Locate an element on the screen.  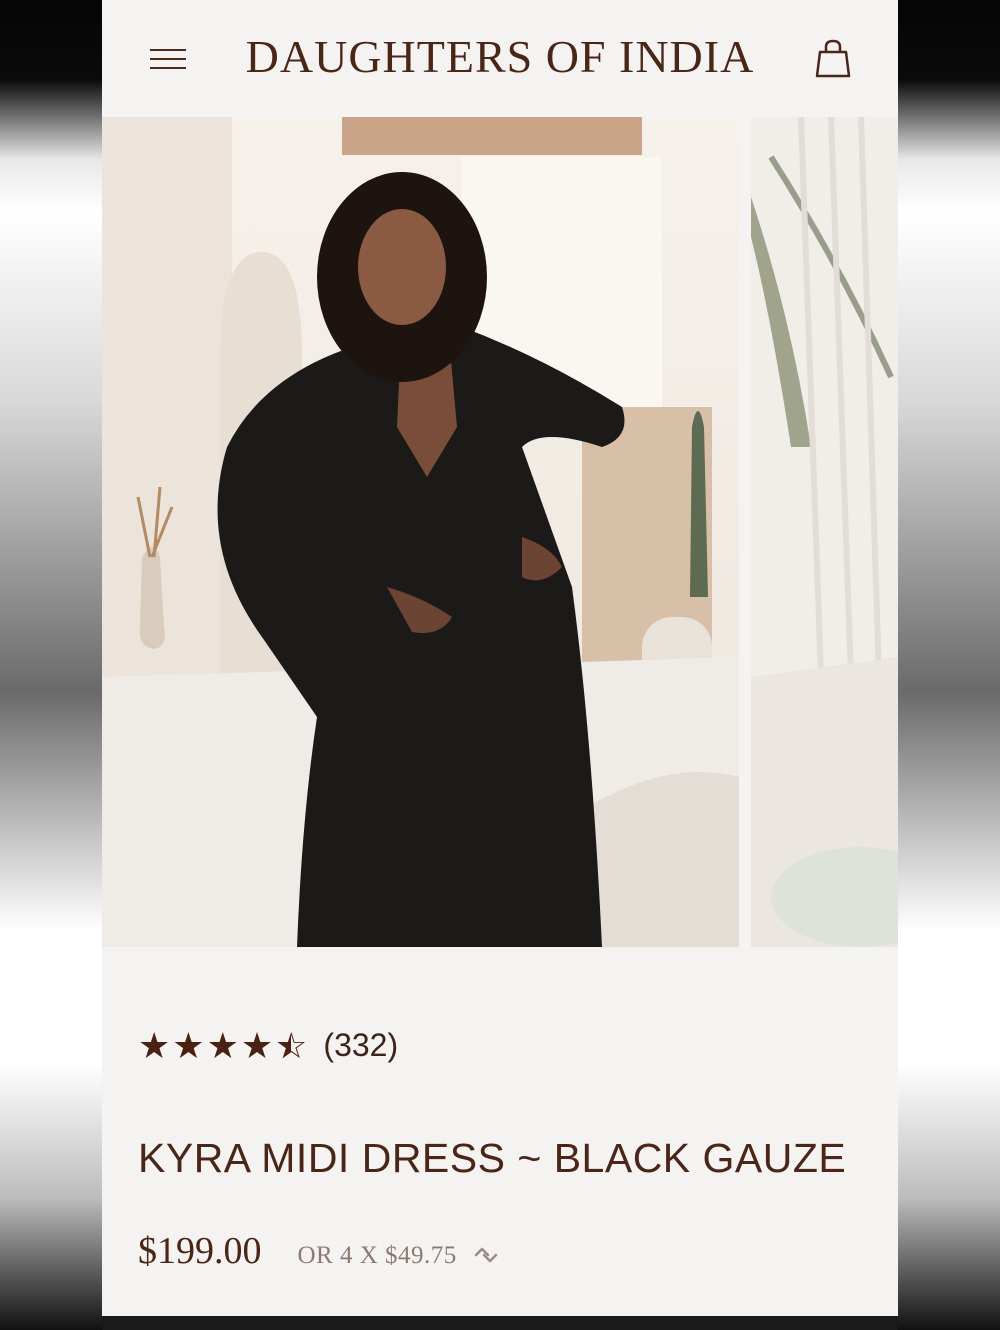
installments-link: OR 4 X $49.75 is located at coordinates (399, 1257).